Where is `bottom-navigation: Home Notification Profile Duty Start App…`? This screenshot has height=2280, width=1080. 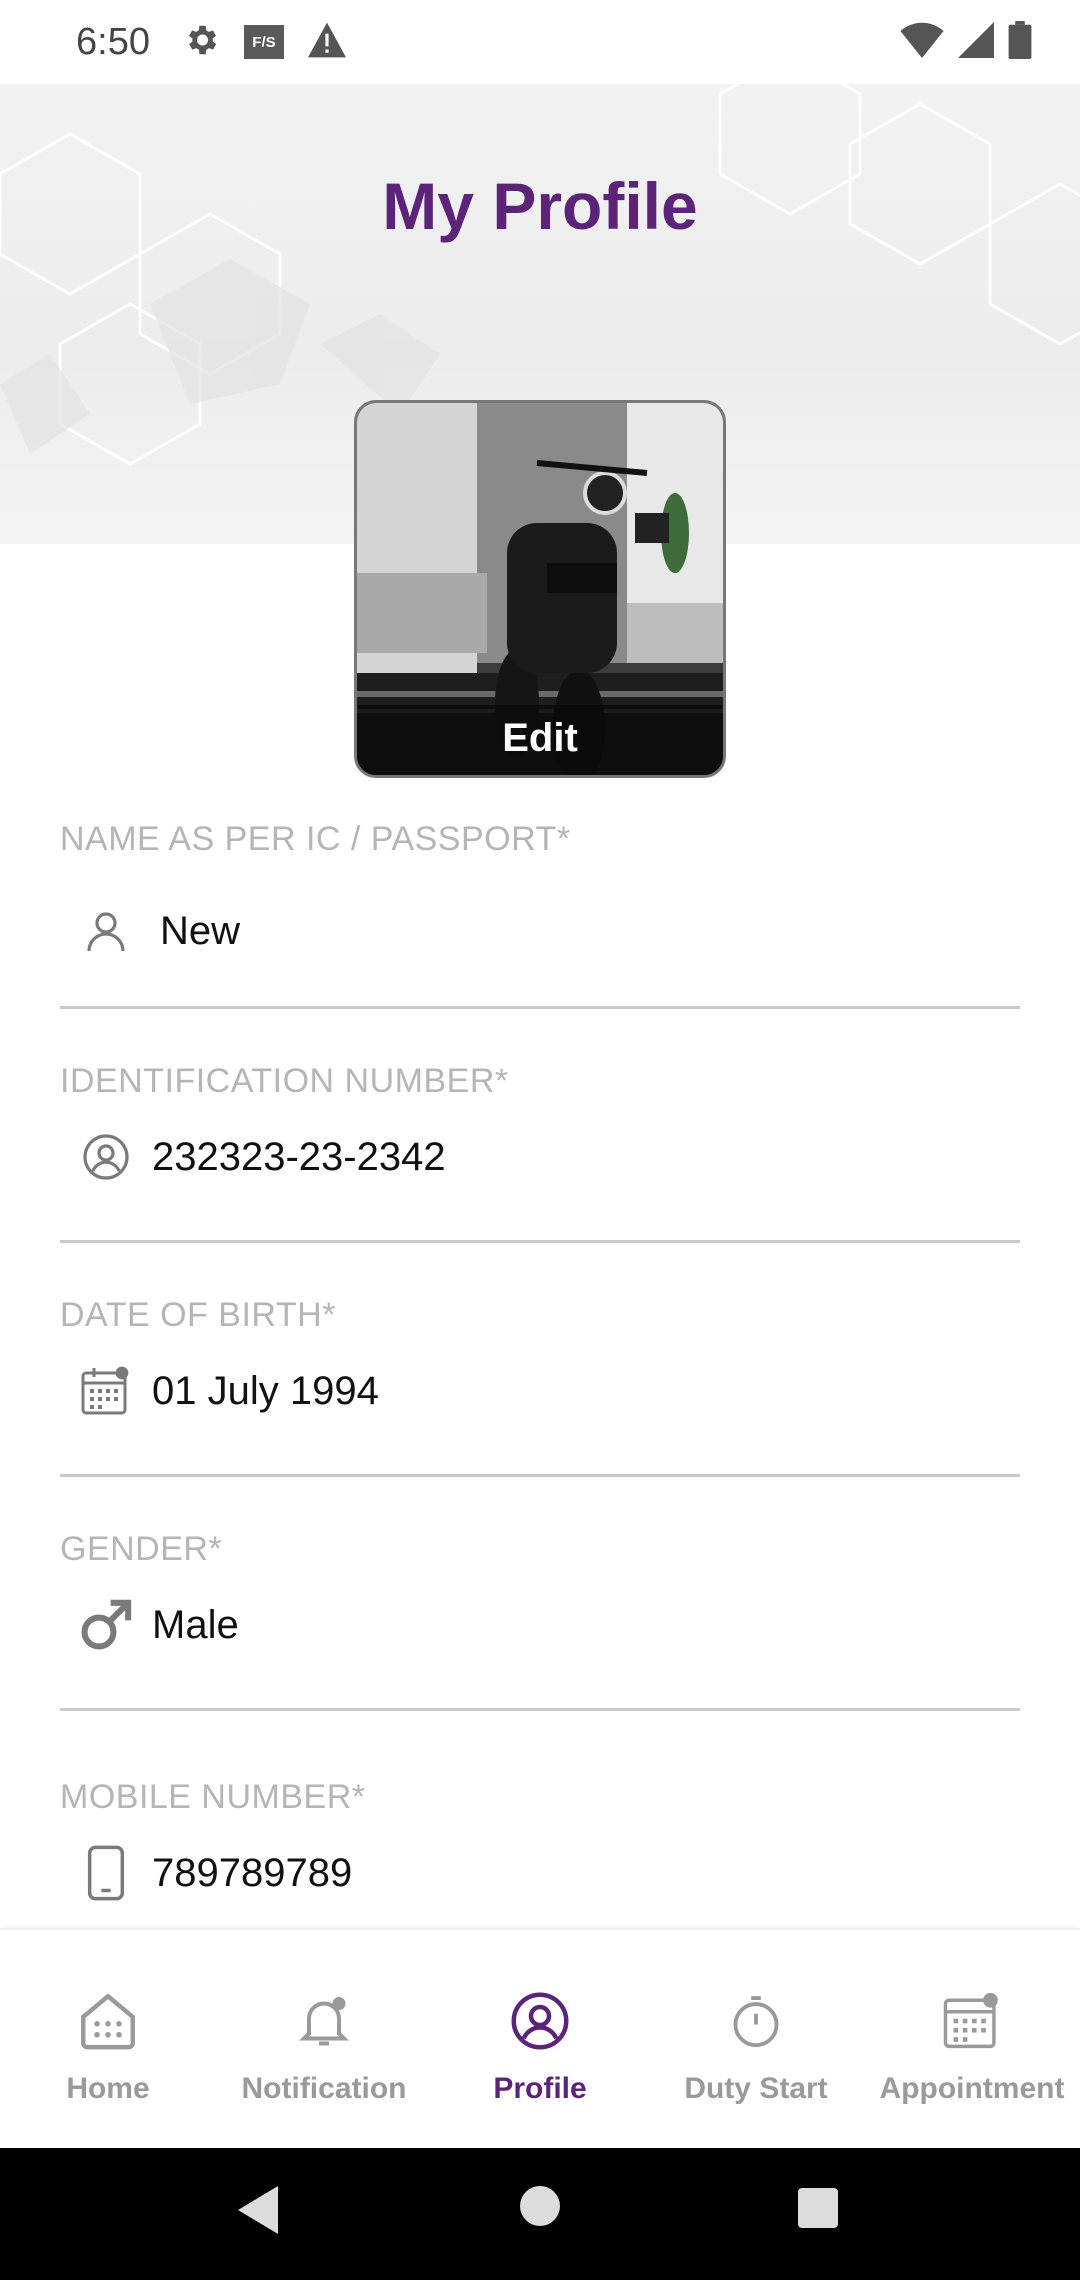
bottom-navigation: Home Notification Profile Duty Start App… is located at coordinates (540, 2038).